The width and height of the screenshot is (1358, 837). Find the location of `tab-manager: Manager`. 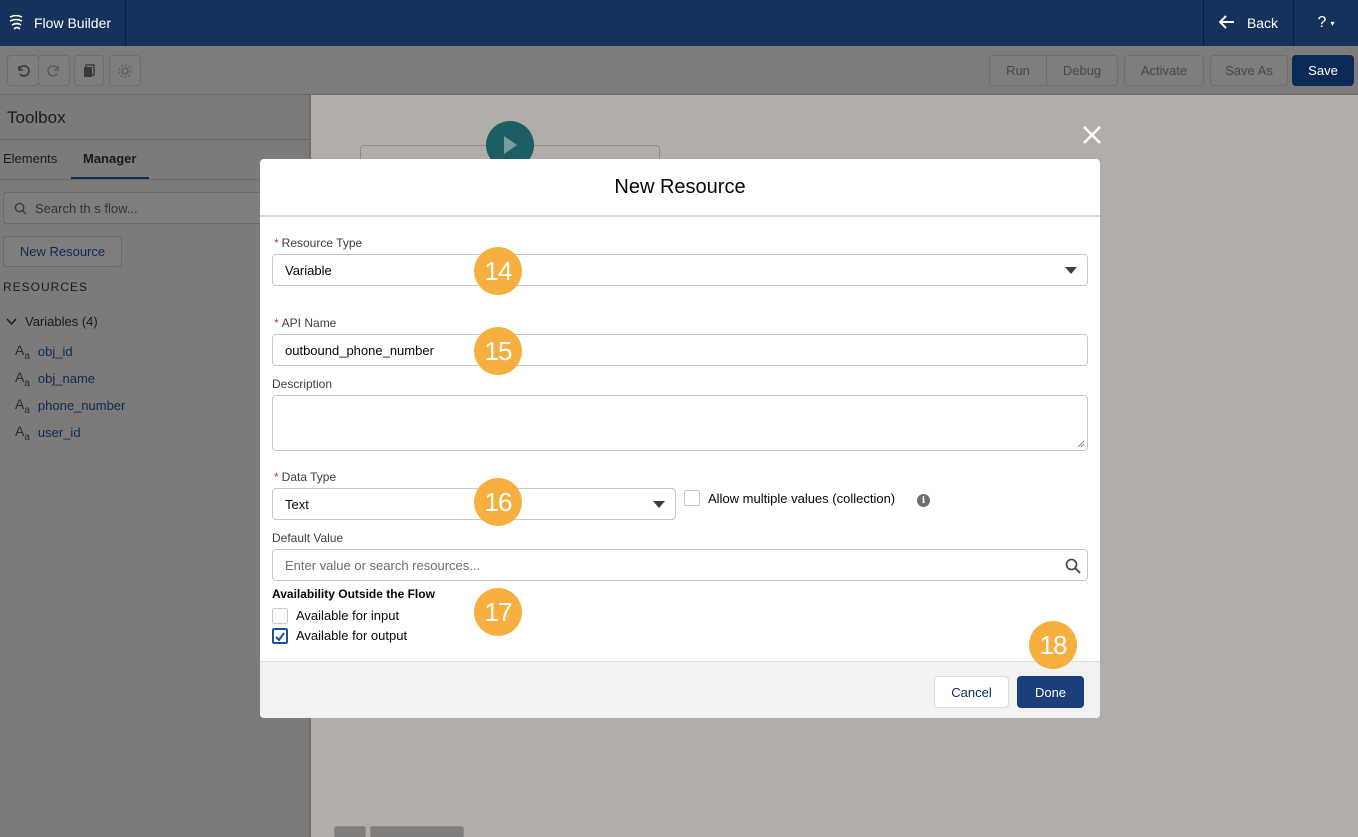

tab-manager: Manager is located at coordinates (109, 158).